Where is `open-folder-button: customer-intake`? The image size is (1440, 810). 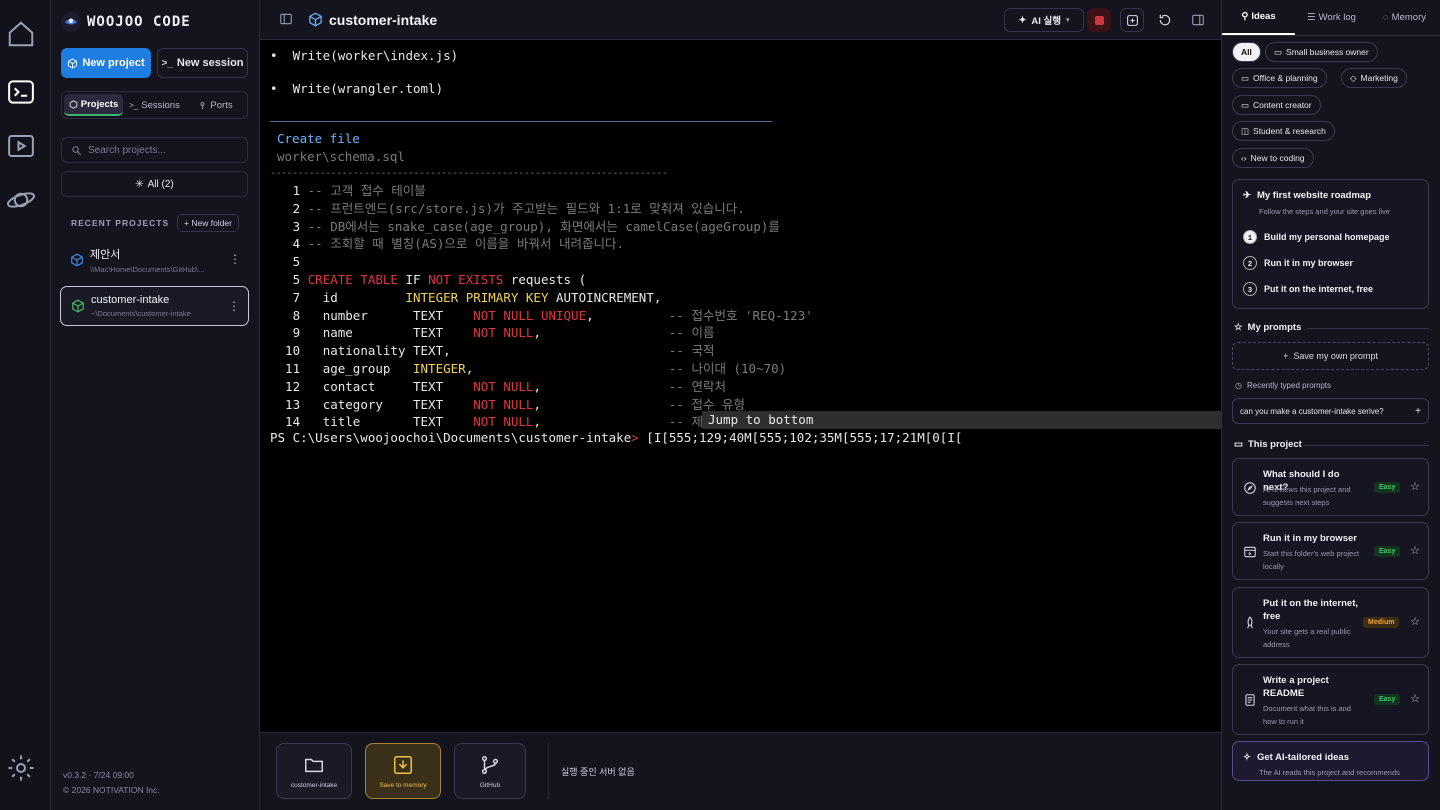 open-folder-button: customer-intake is located at coordinates (314, 771).